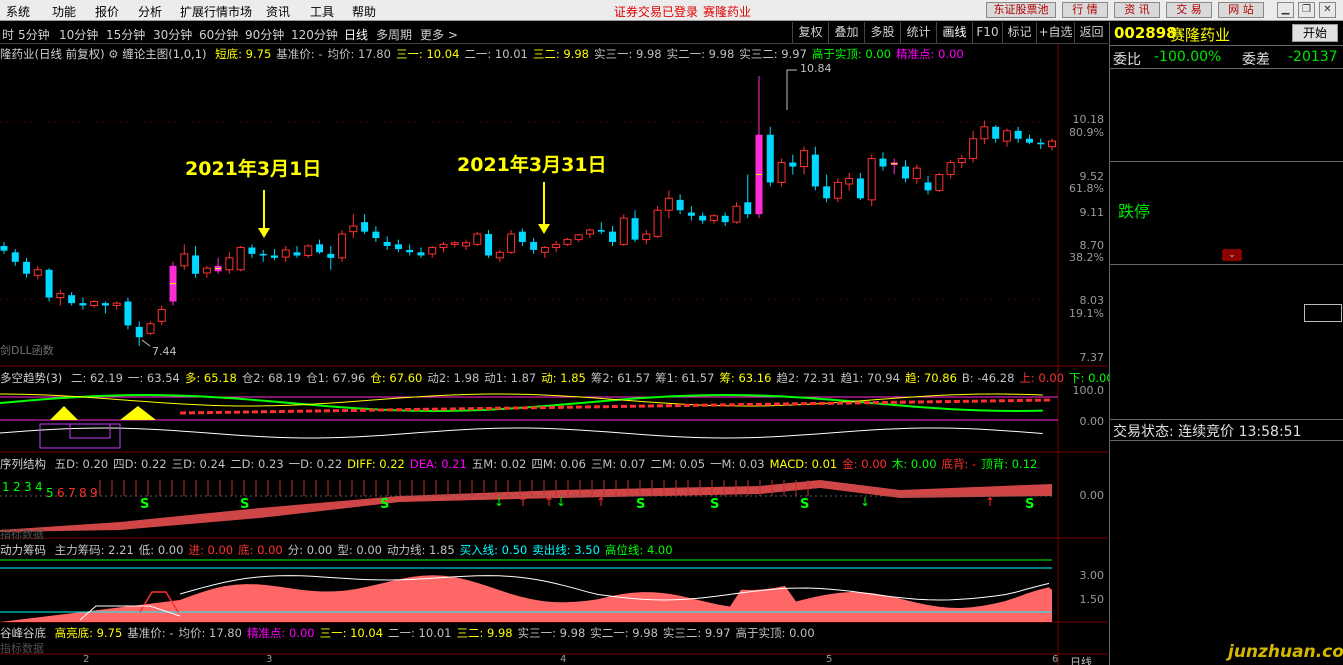 This screenshot has height=665, width=1343. Describe the element at coordinates (144, 504) in the screenshot. I see `sequence-s-marker: S` at that location.